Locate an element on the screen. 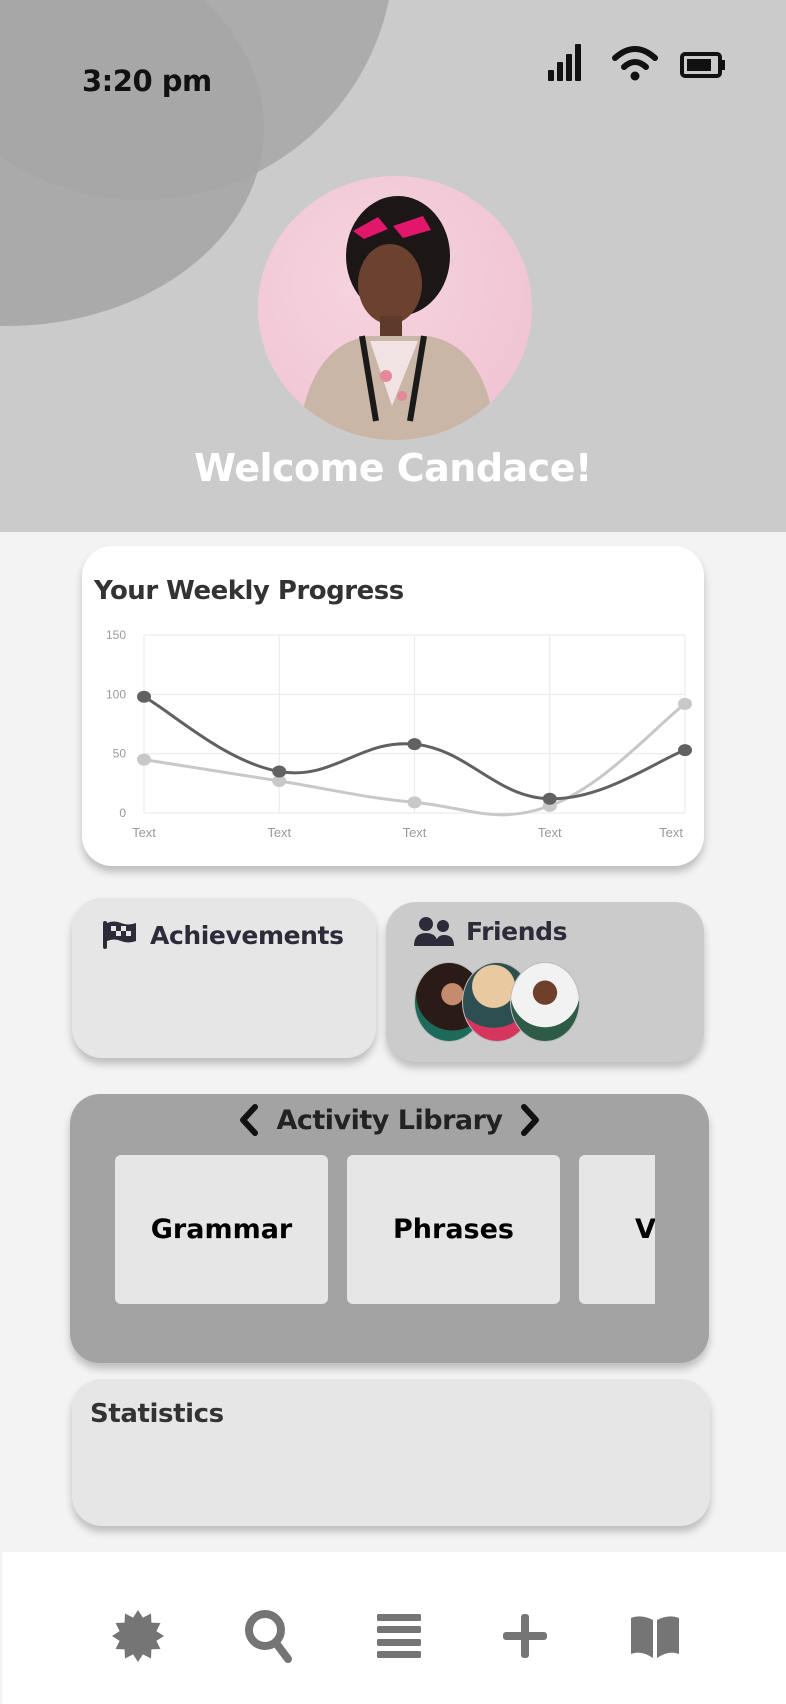 The image size is (786, 1704). search-icon is located at coordinates (268, 1636).